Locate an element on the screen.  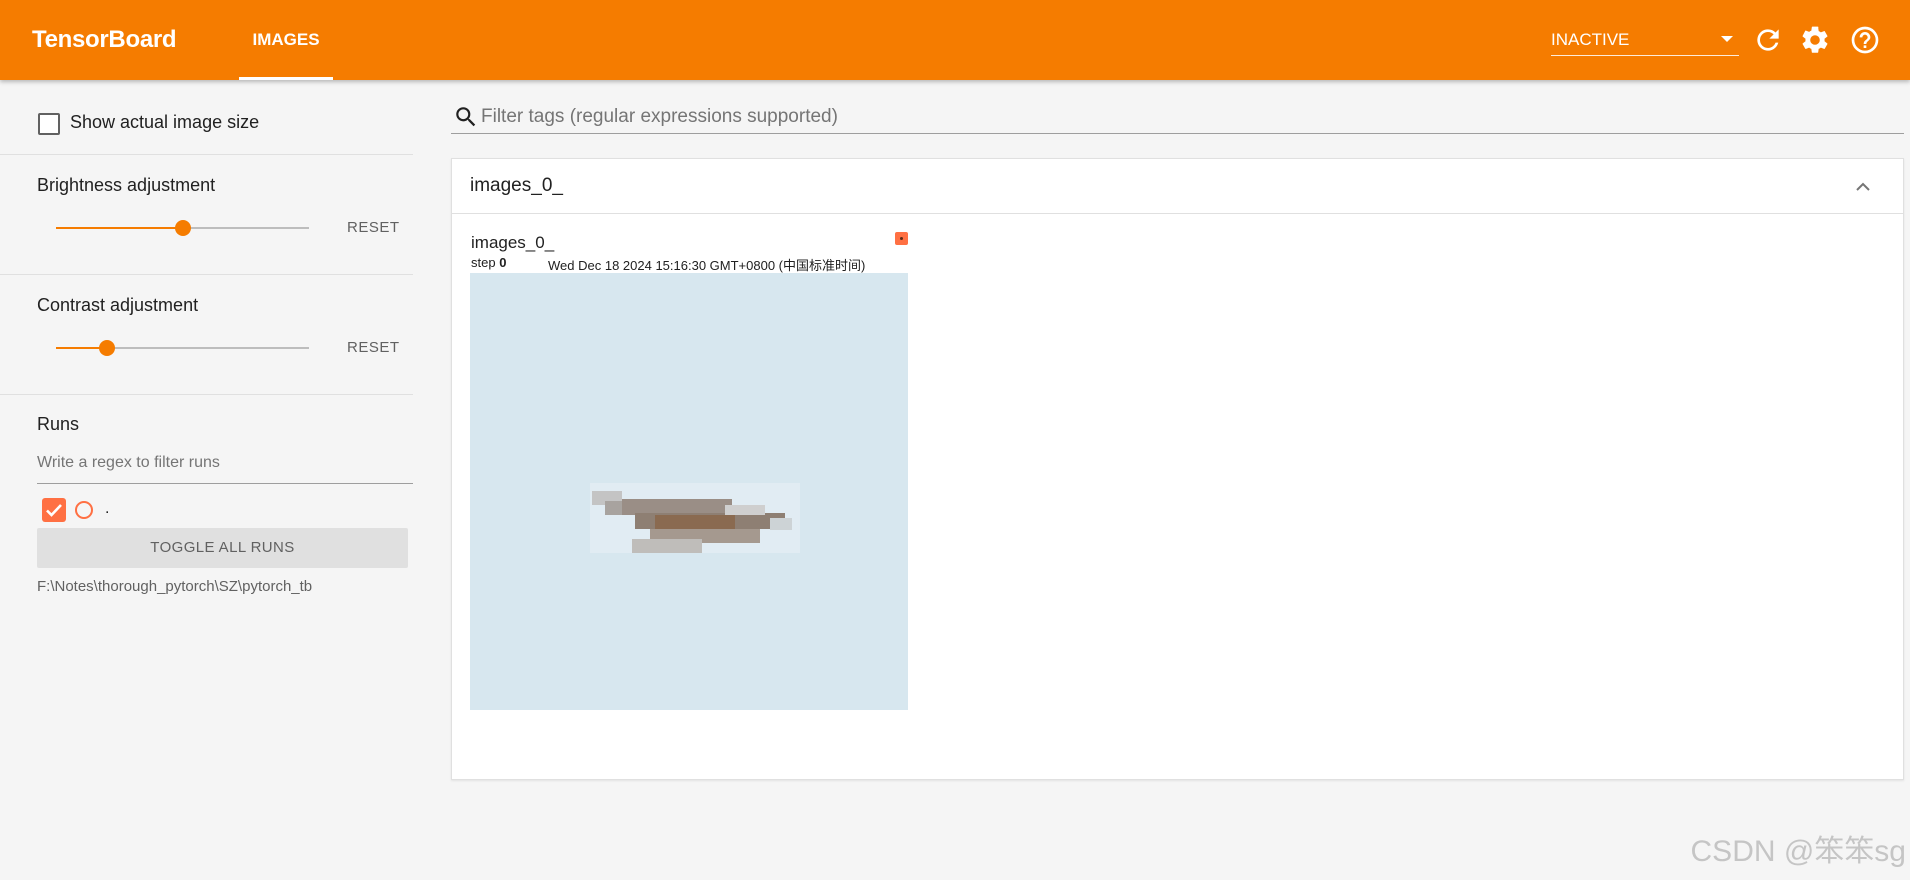
contrast-slider is located at coordinates (182, 348).